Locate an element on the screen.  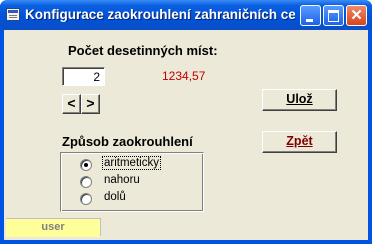
form-icon is located at coordinates (13, 14).